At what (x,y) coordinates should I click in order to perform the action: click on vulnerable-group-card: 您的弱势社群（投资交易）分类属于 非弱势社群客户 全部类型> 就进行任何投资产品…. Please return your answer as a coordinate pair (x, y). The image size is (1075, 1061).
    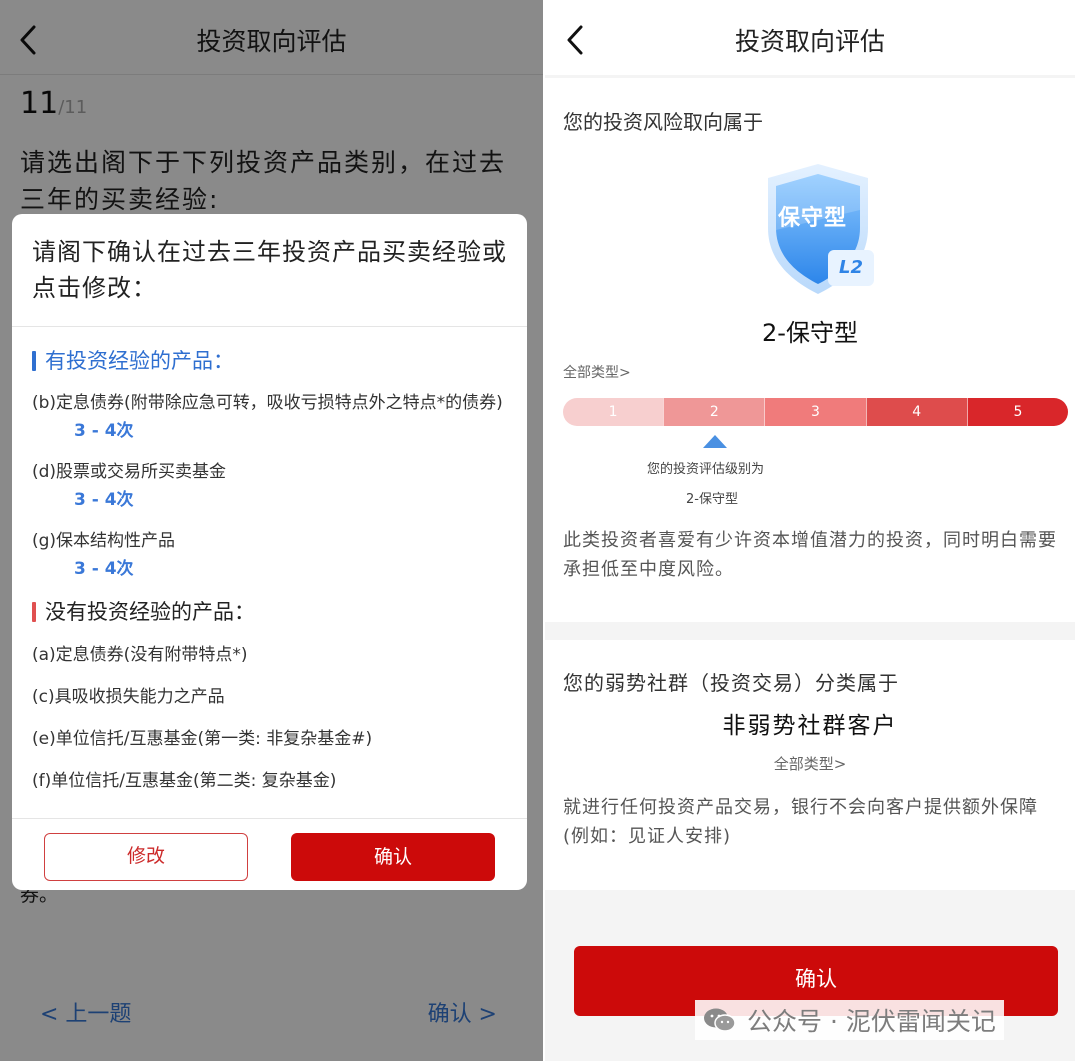
    Looking at the image, I should click on (810, 765).